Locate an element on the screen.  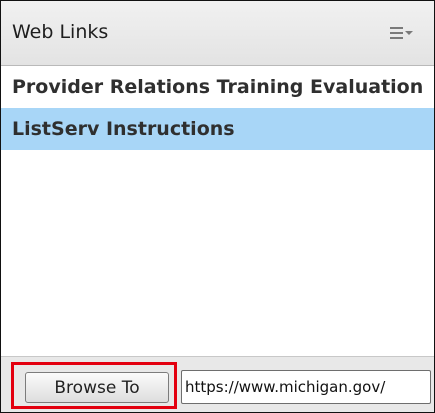
list-item-label: ListServ Instructions is located at coordinates (123, 129).